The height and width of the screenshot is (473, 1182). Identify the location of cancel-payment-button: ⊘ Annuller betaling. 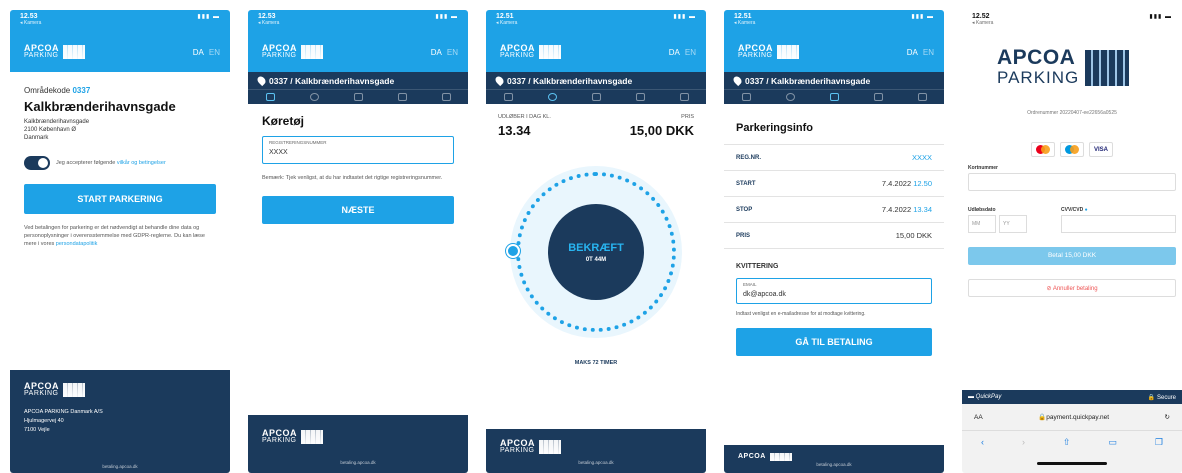
(1072, 288).